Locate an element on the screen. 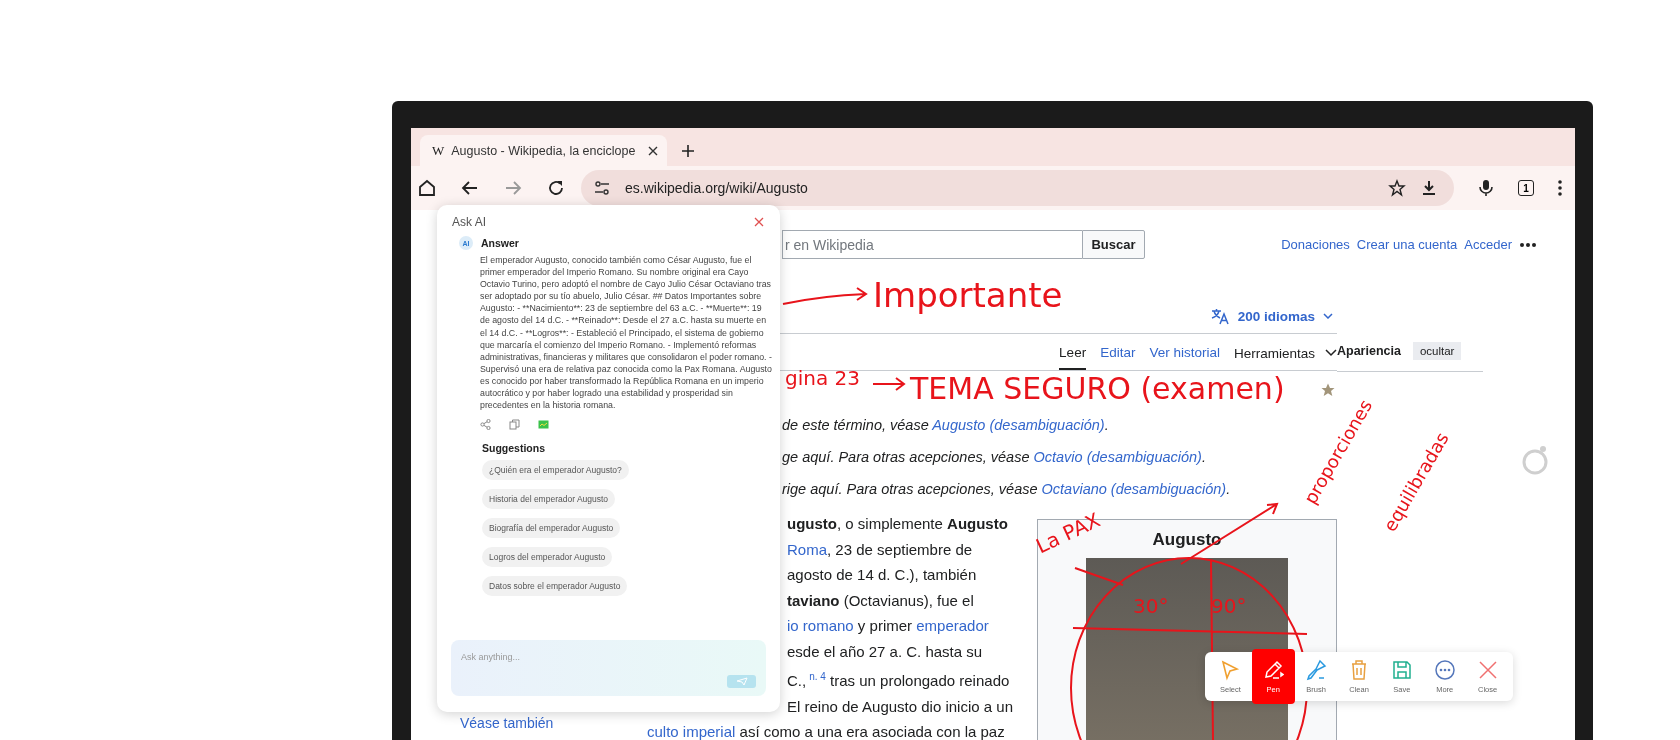 The height and width of the screenshot is (740, 1680). answer-text: El emperador Augusto, conocido también como César Augusto, fue el primer emperador del Imperio Romano. Su nombre original era Cayo Octavio Turino, pero adoptó el nombre de Cayo Julio César Octaviano tras ser adoptado por su tío abuelo, Julio César. ## Datos Importantes sobre Augusto: - **Nacimiento**: 23 de septiembre del 63 a.C. - **Muerte**: 19 de agosto del 14 d.C. - **Reinado**: Desde el 27 a.C. hasta su muerte en el 14 d.C. - **Logros**: - Estableció el Principado, el sistema de gobierno que marcaría el comienzo del Imperio Romano. - Implementó reformas administrativas, financieras y militares que consolidaron el poder romano. - Supervisó una era de relativa paz conocida como la Pax Romana. Augusto es conocido por haber transformado la República Romana en un imperio autocrático y por haber logrado una estabilidad y prosperidad sin precedentes en la historia romana. is located at coordinates (626, 333).